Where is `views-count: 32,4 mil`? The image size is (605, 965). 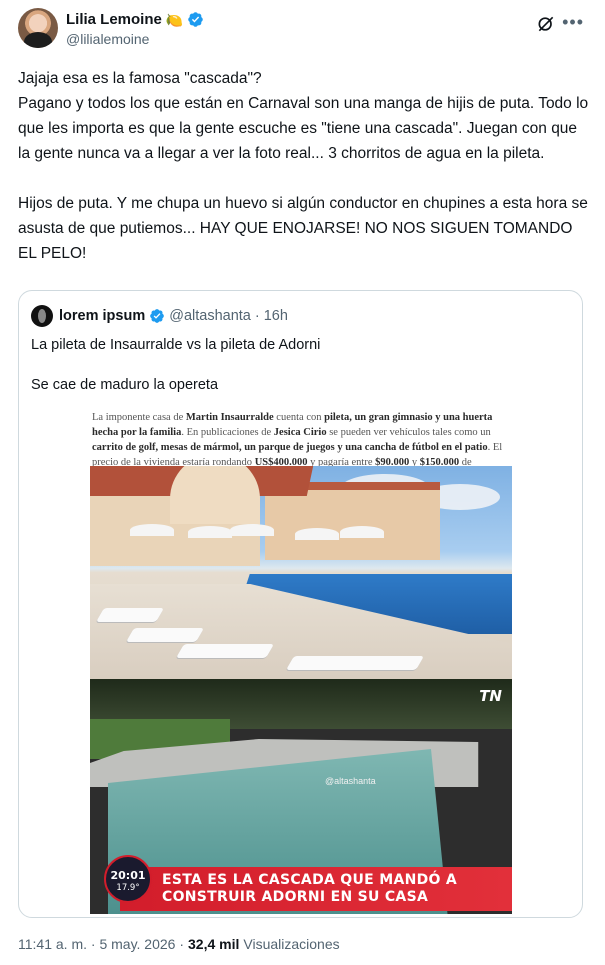 views-count: 32,4 mil is located at coordinates (214, 944).